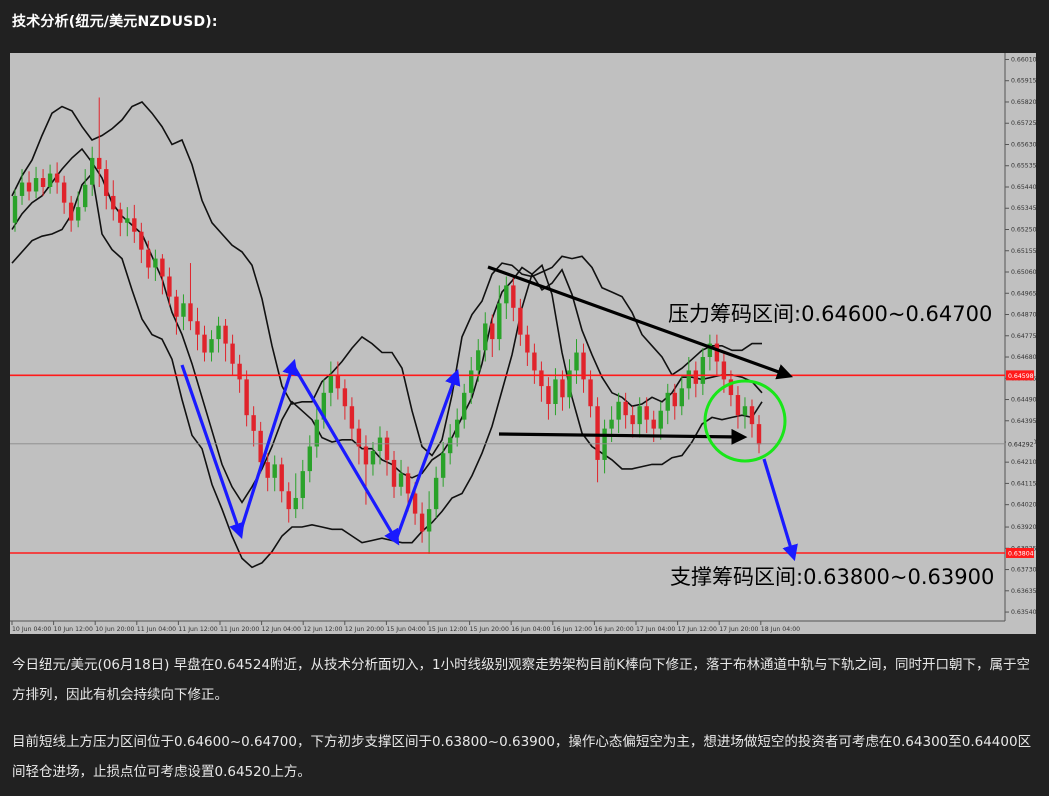 The width and height of the screenshot is (1049, 796). What do you see at coordinates (1023, 421) in the screenshot?
I see `y-tick-label: 0.64395` at bounding box center [1023, 421].